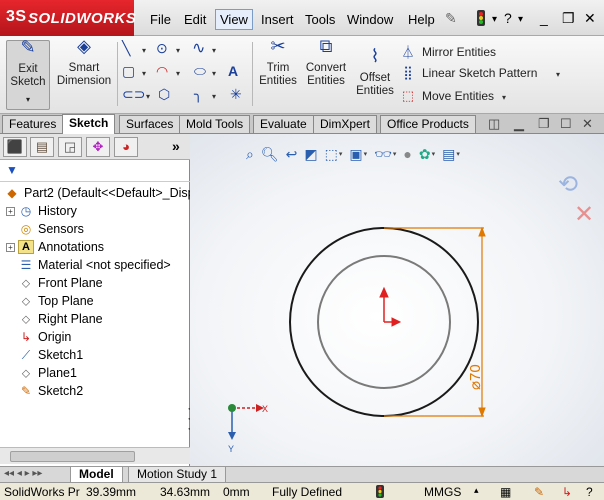 The image size is (604, 500). Describe the element at coordinates (451, 18) in the screenshot. I see `pin-icon: ✎` at that location.